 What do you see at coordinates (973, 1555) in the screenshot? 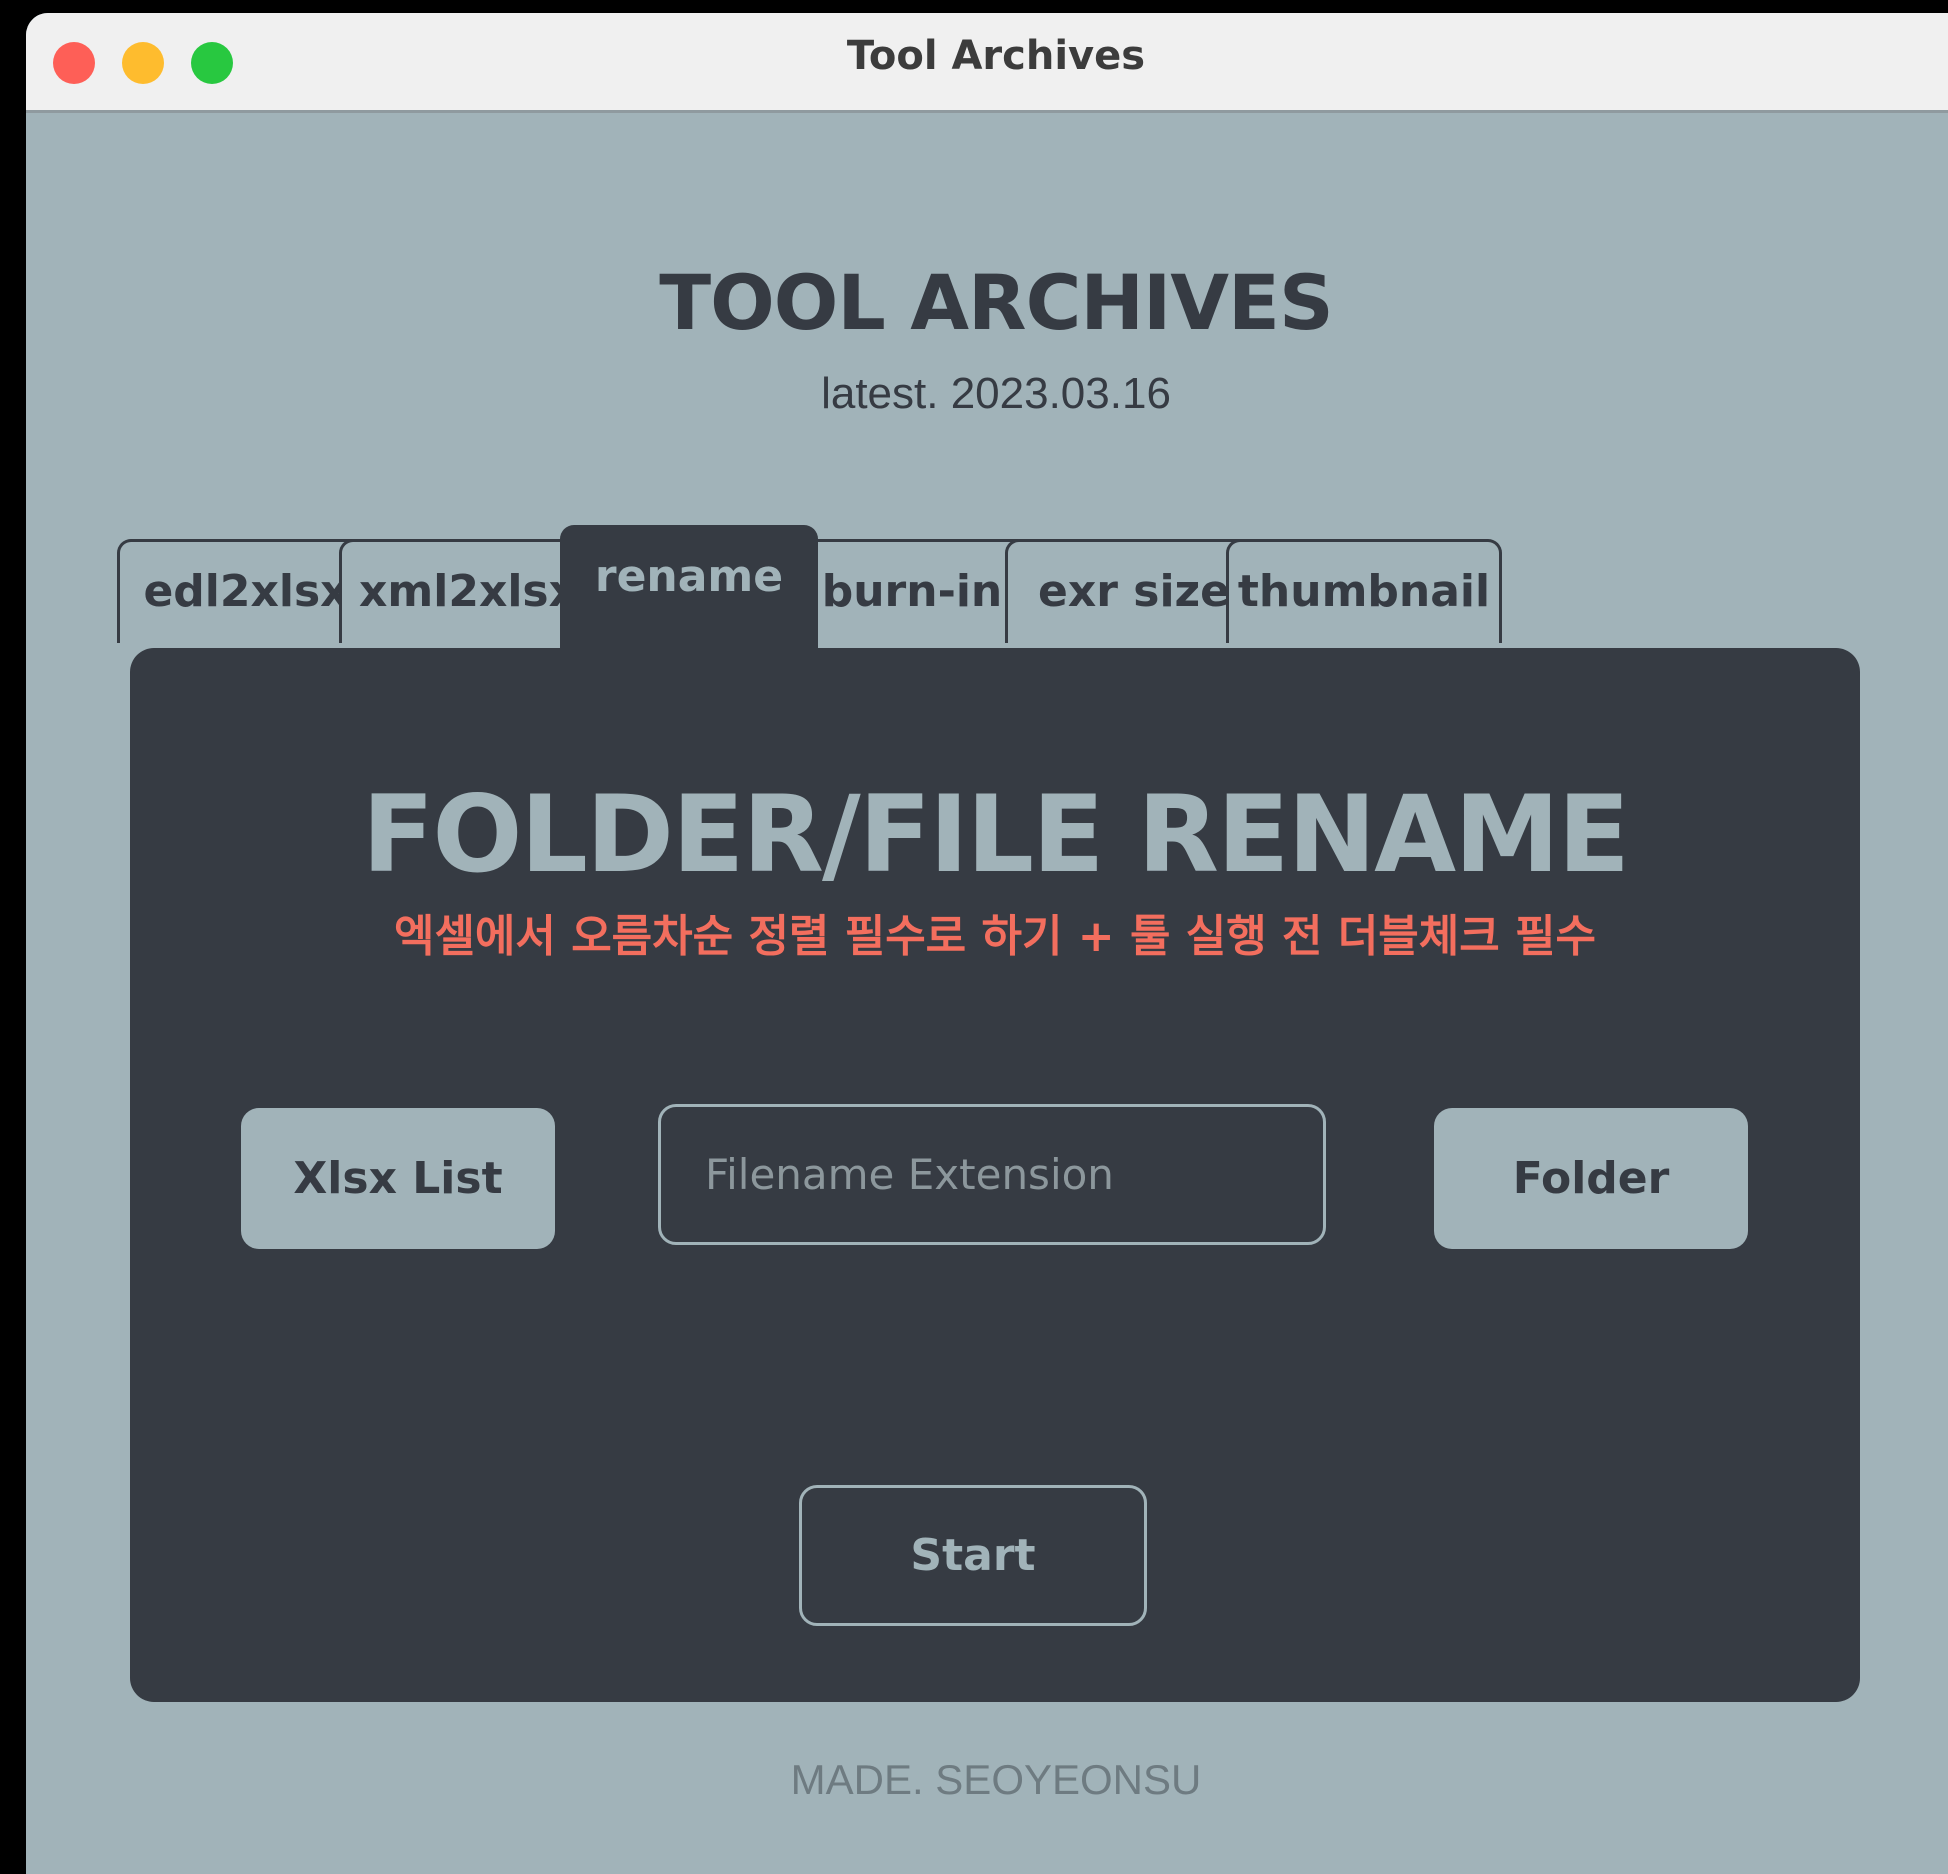
I see `start-button: Start` at bounding box center [973, 1555].